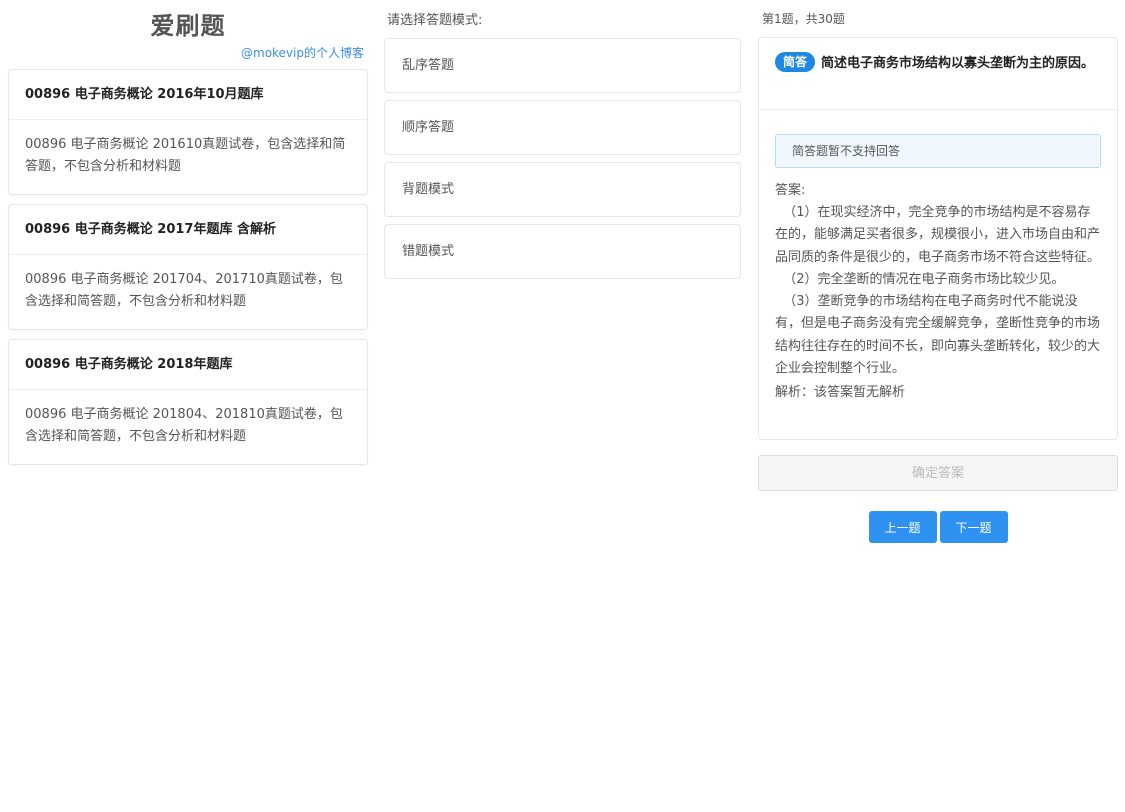 The image size is (1125, 812). Describe the element at coordinates (562, 65) in the screenshot. I see `mode-random: 乱序答题` at that location.